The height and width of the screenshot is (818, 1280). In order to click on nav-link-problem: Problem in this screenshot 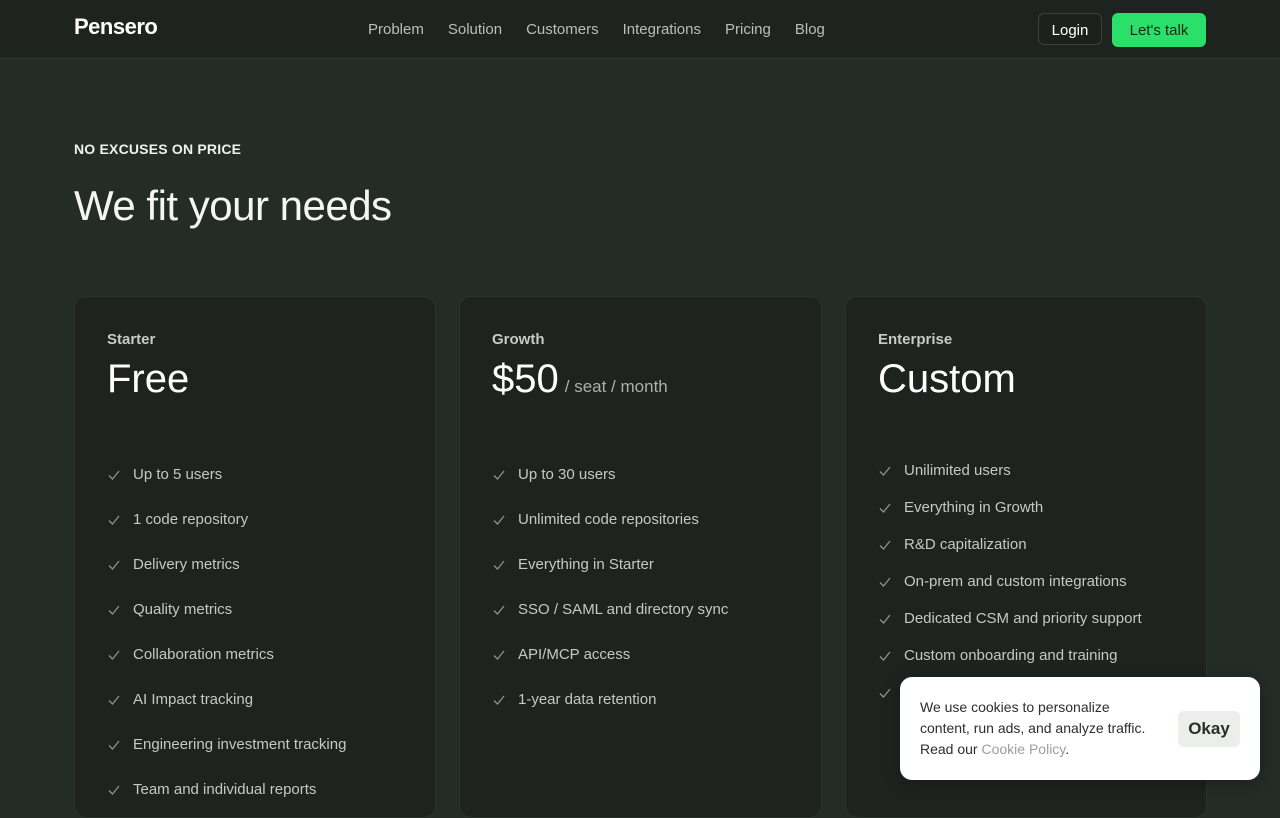, I will do `click(396, 29)`.